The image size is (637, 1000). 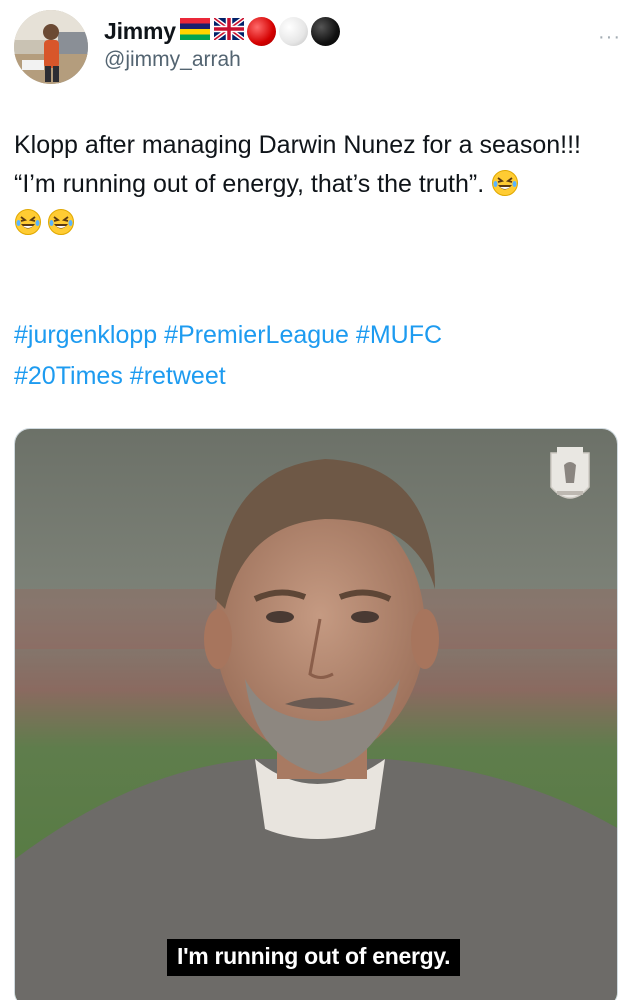 I want to click on black-circle-icon, so click(x=325, y=31).